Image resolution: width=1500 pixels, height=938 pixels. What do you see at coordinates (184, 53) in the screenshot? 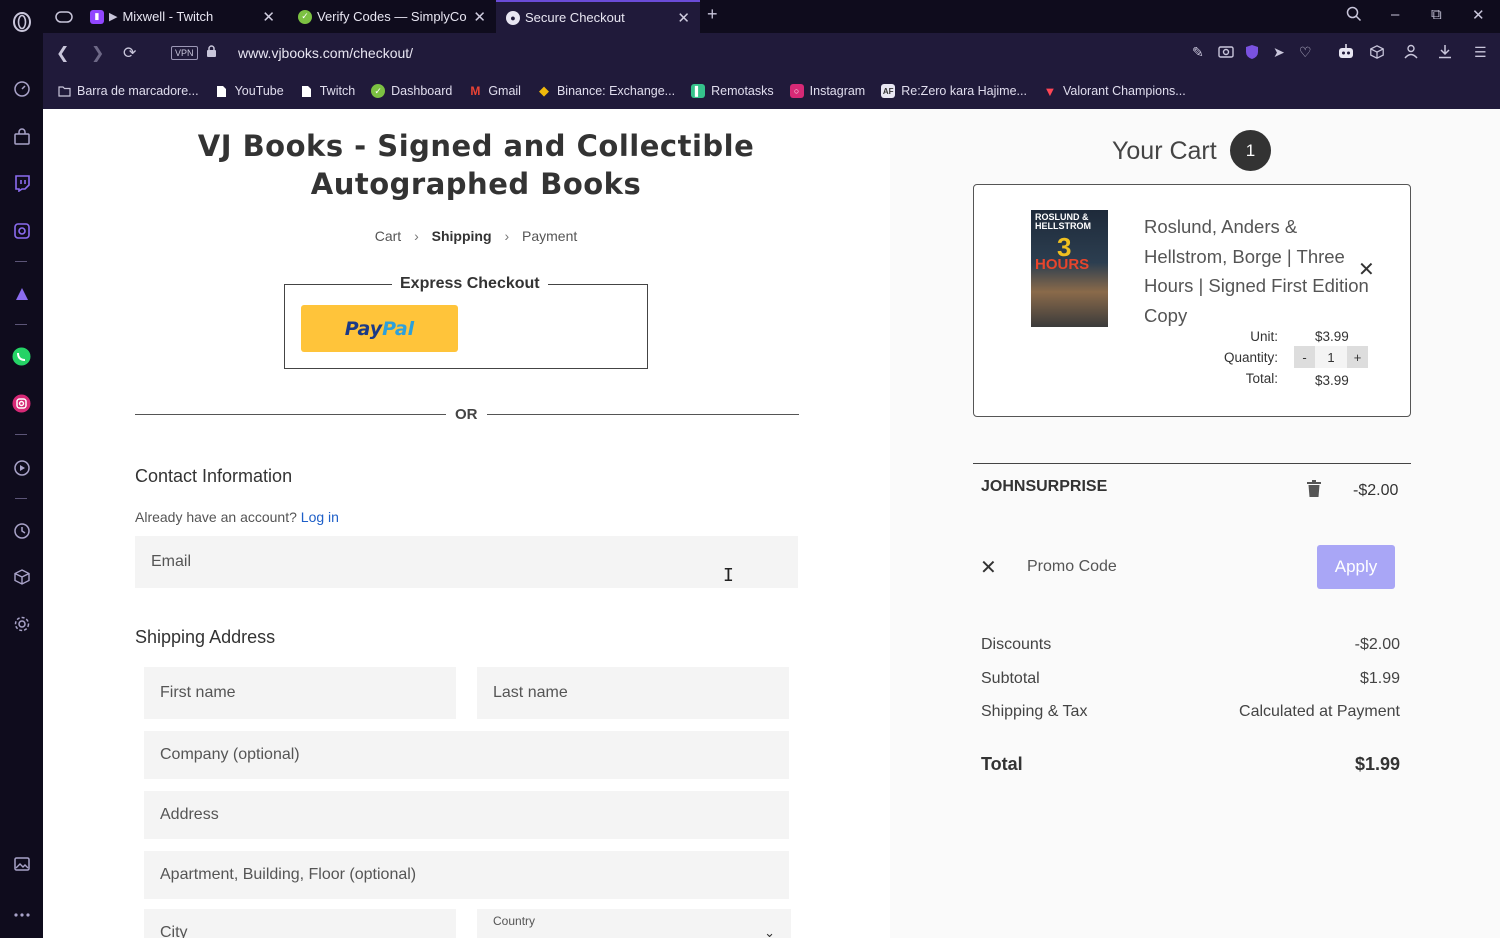
I see `vpn-badge: VPN` at bounding box center [184, 53].